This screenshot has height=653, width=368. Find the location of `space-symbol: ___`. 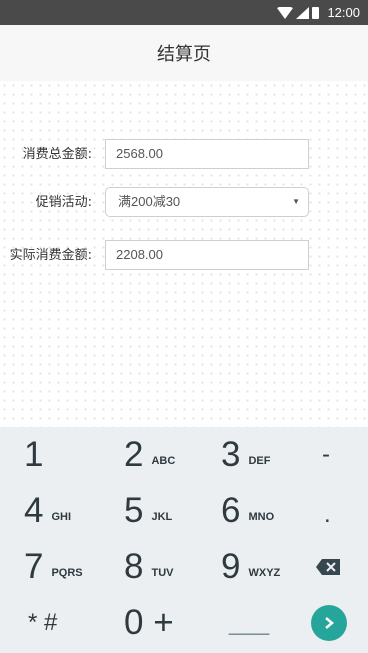

space-symbol: ___ is located at coordinates (249, 622).